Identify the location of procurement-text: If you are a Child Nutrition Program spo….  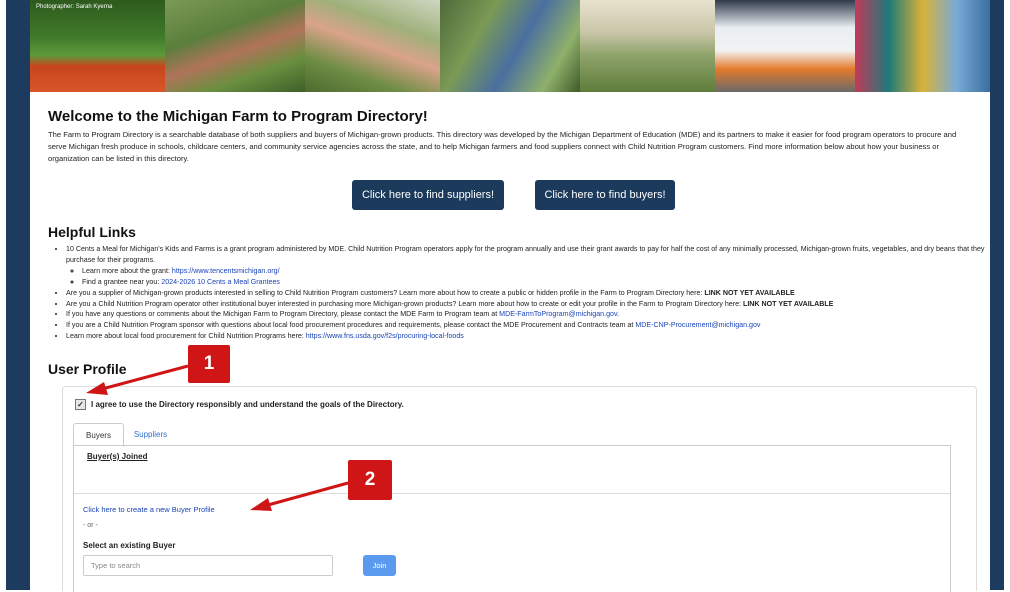
(351, 325).